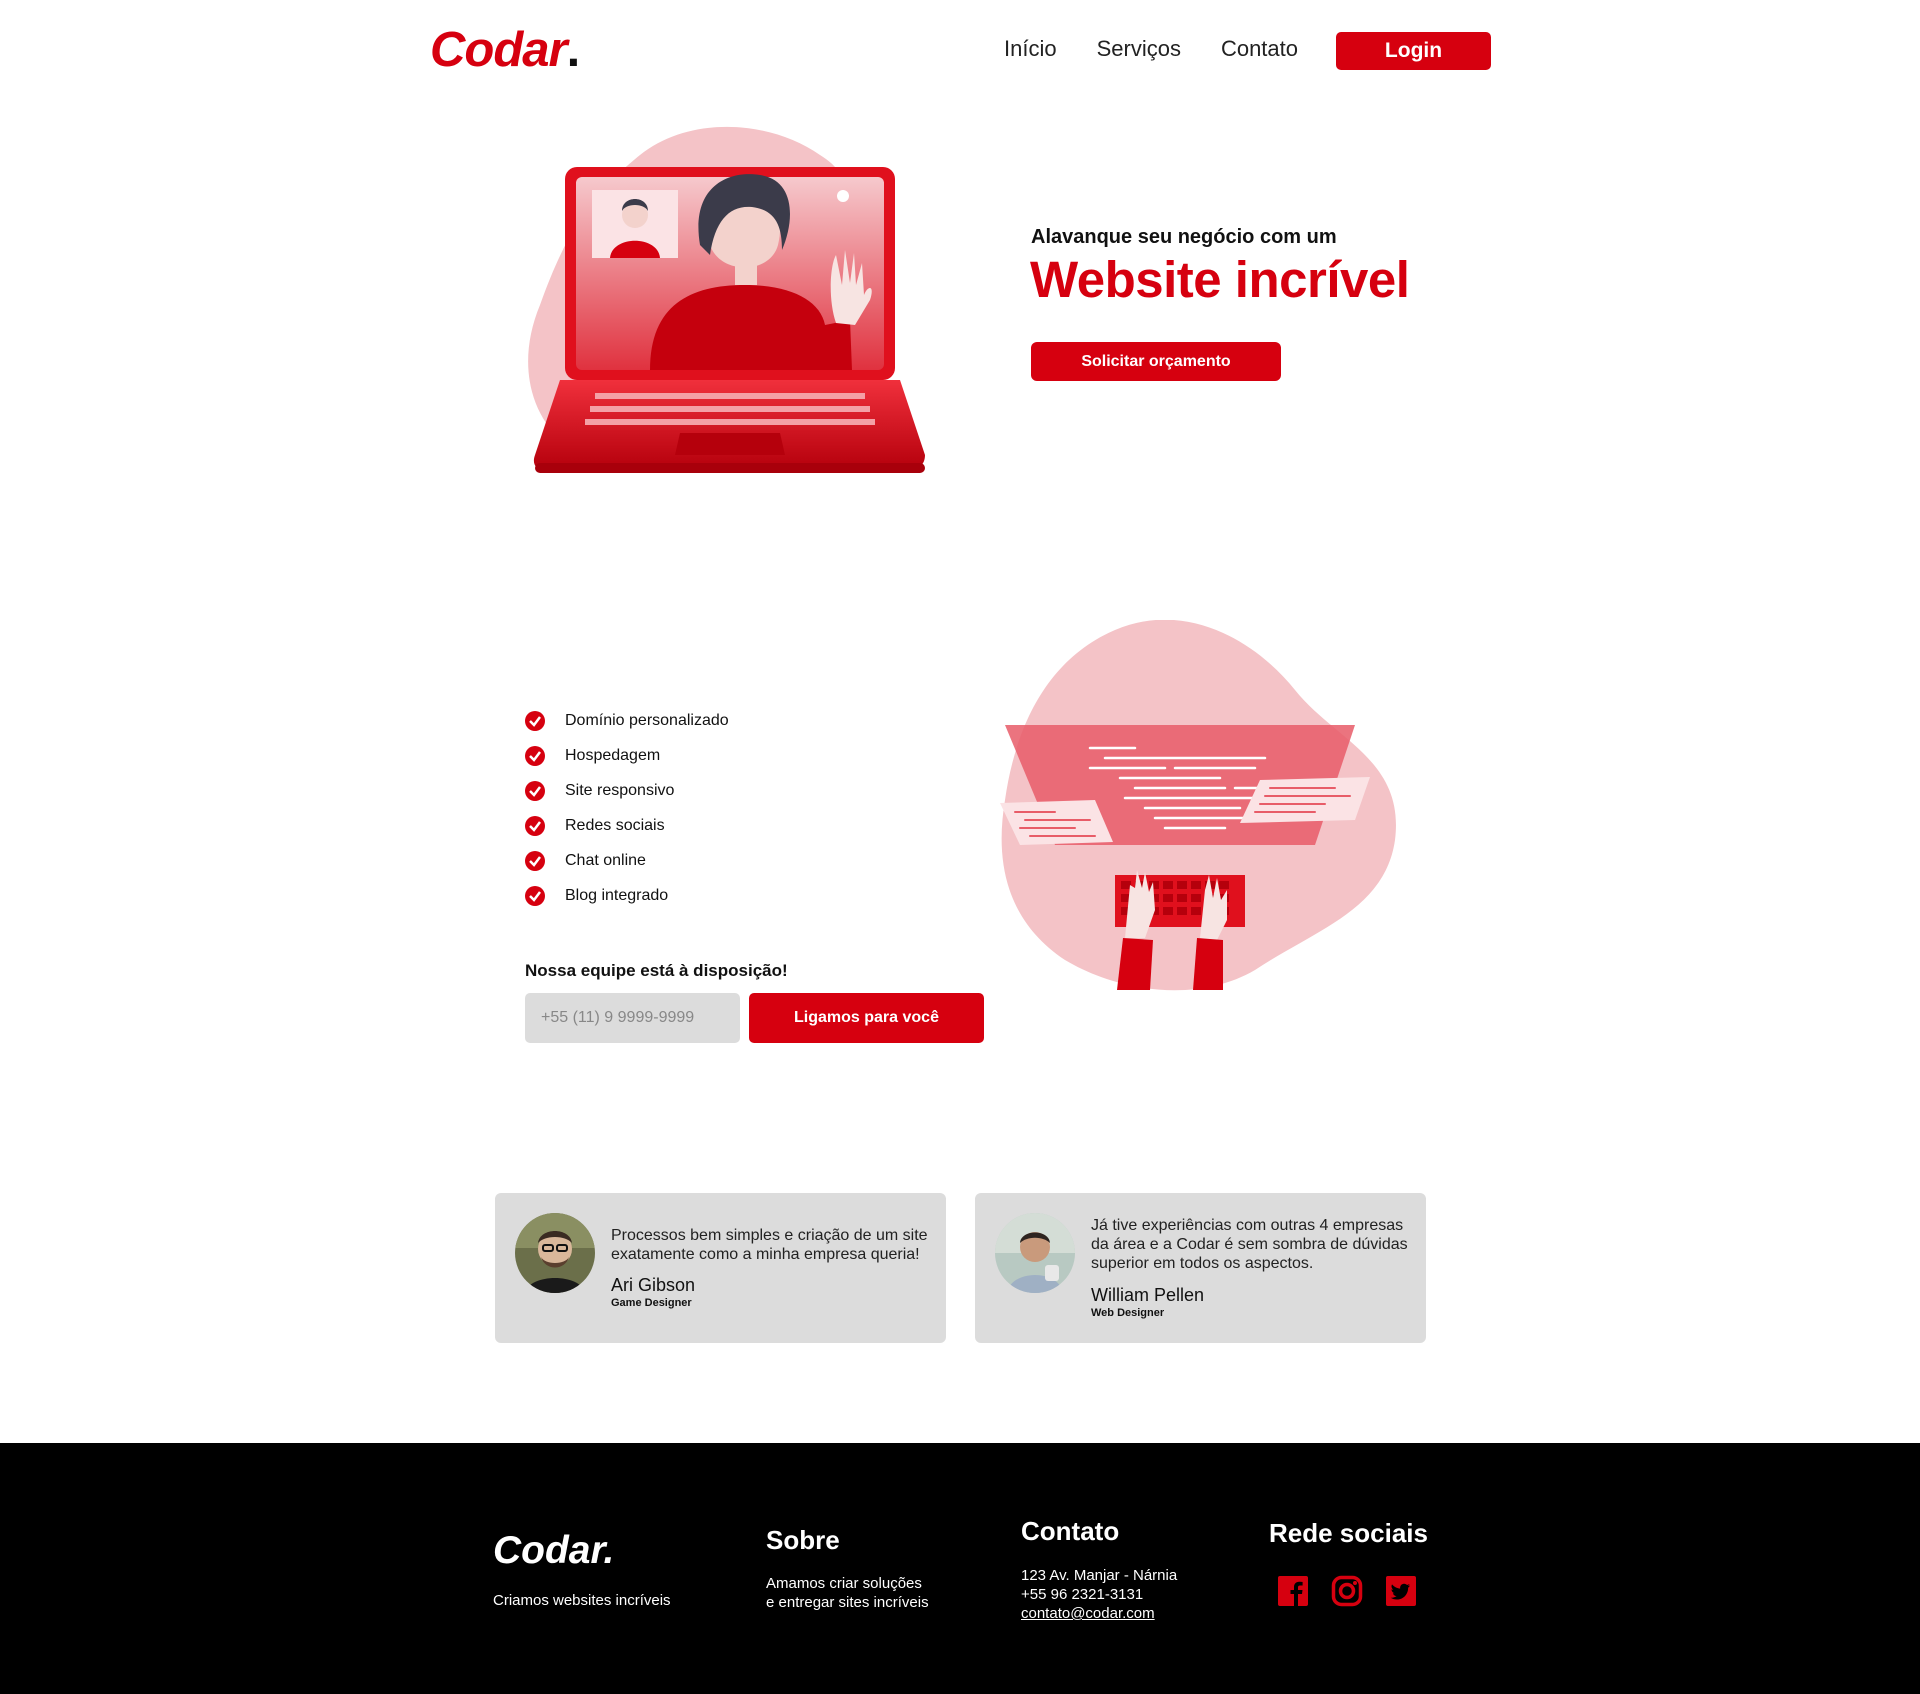 This screenshot has height=1694, width=1920. I want to click on list-item: Redes sociais, so click(627, 825).